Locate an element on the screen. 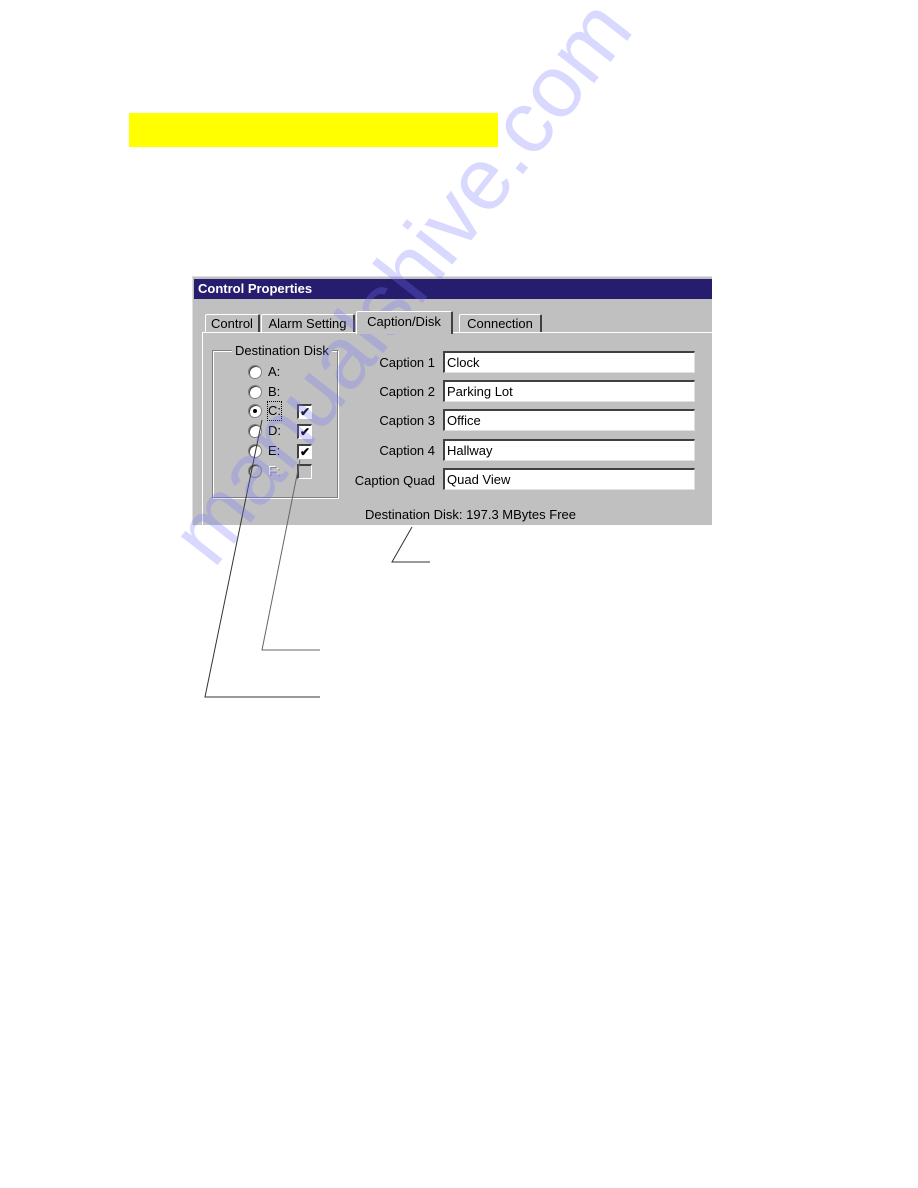  tab-caption-disk: Caption/Disk is located at coordinates (404, 322).